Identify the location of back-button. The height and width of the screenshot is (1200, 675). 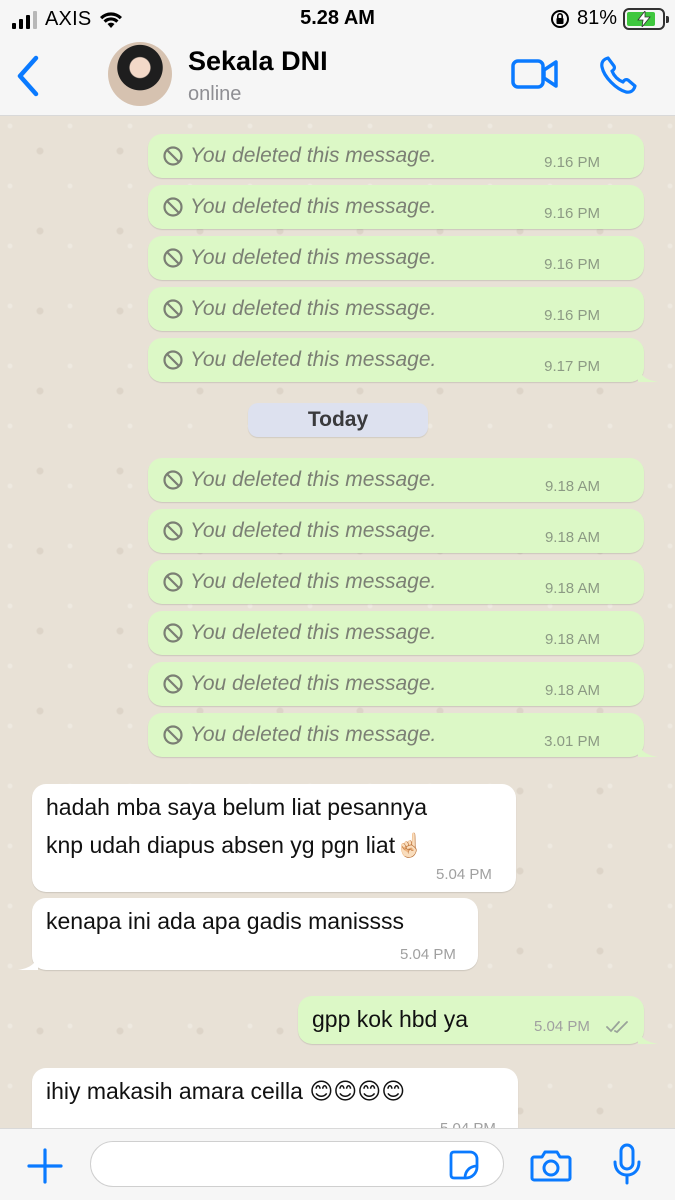
(29, 76).